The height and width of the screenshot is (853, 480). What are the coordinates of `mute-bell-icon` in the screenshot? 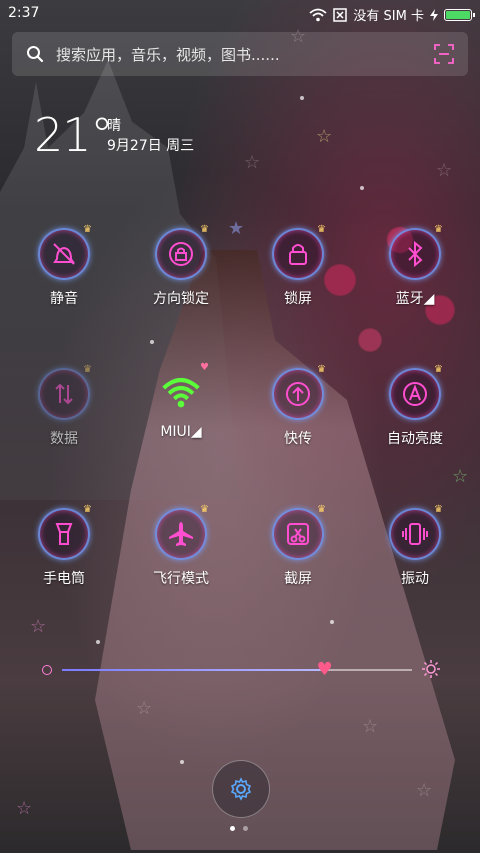 It's located at (64, 254).